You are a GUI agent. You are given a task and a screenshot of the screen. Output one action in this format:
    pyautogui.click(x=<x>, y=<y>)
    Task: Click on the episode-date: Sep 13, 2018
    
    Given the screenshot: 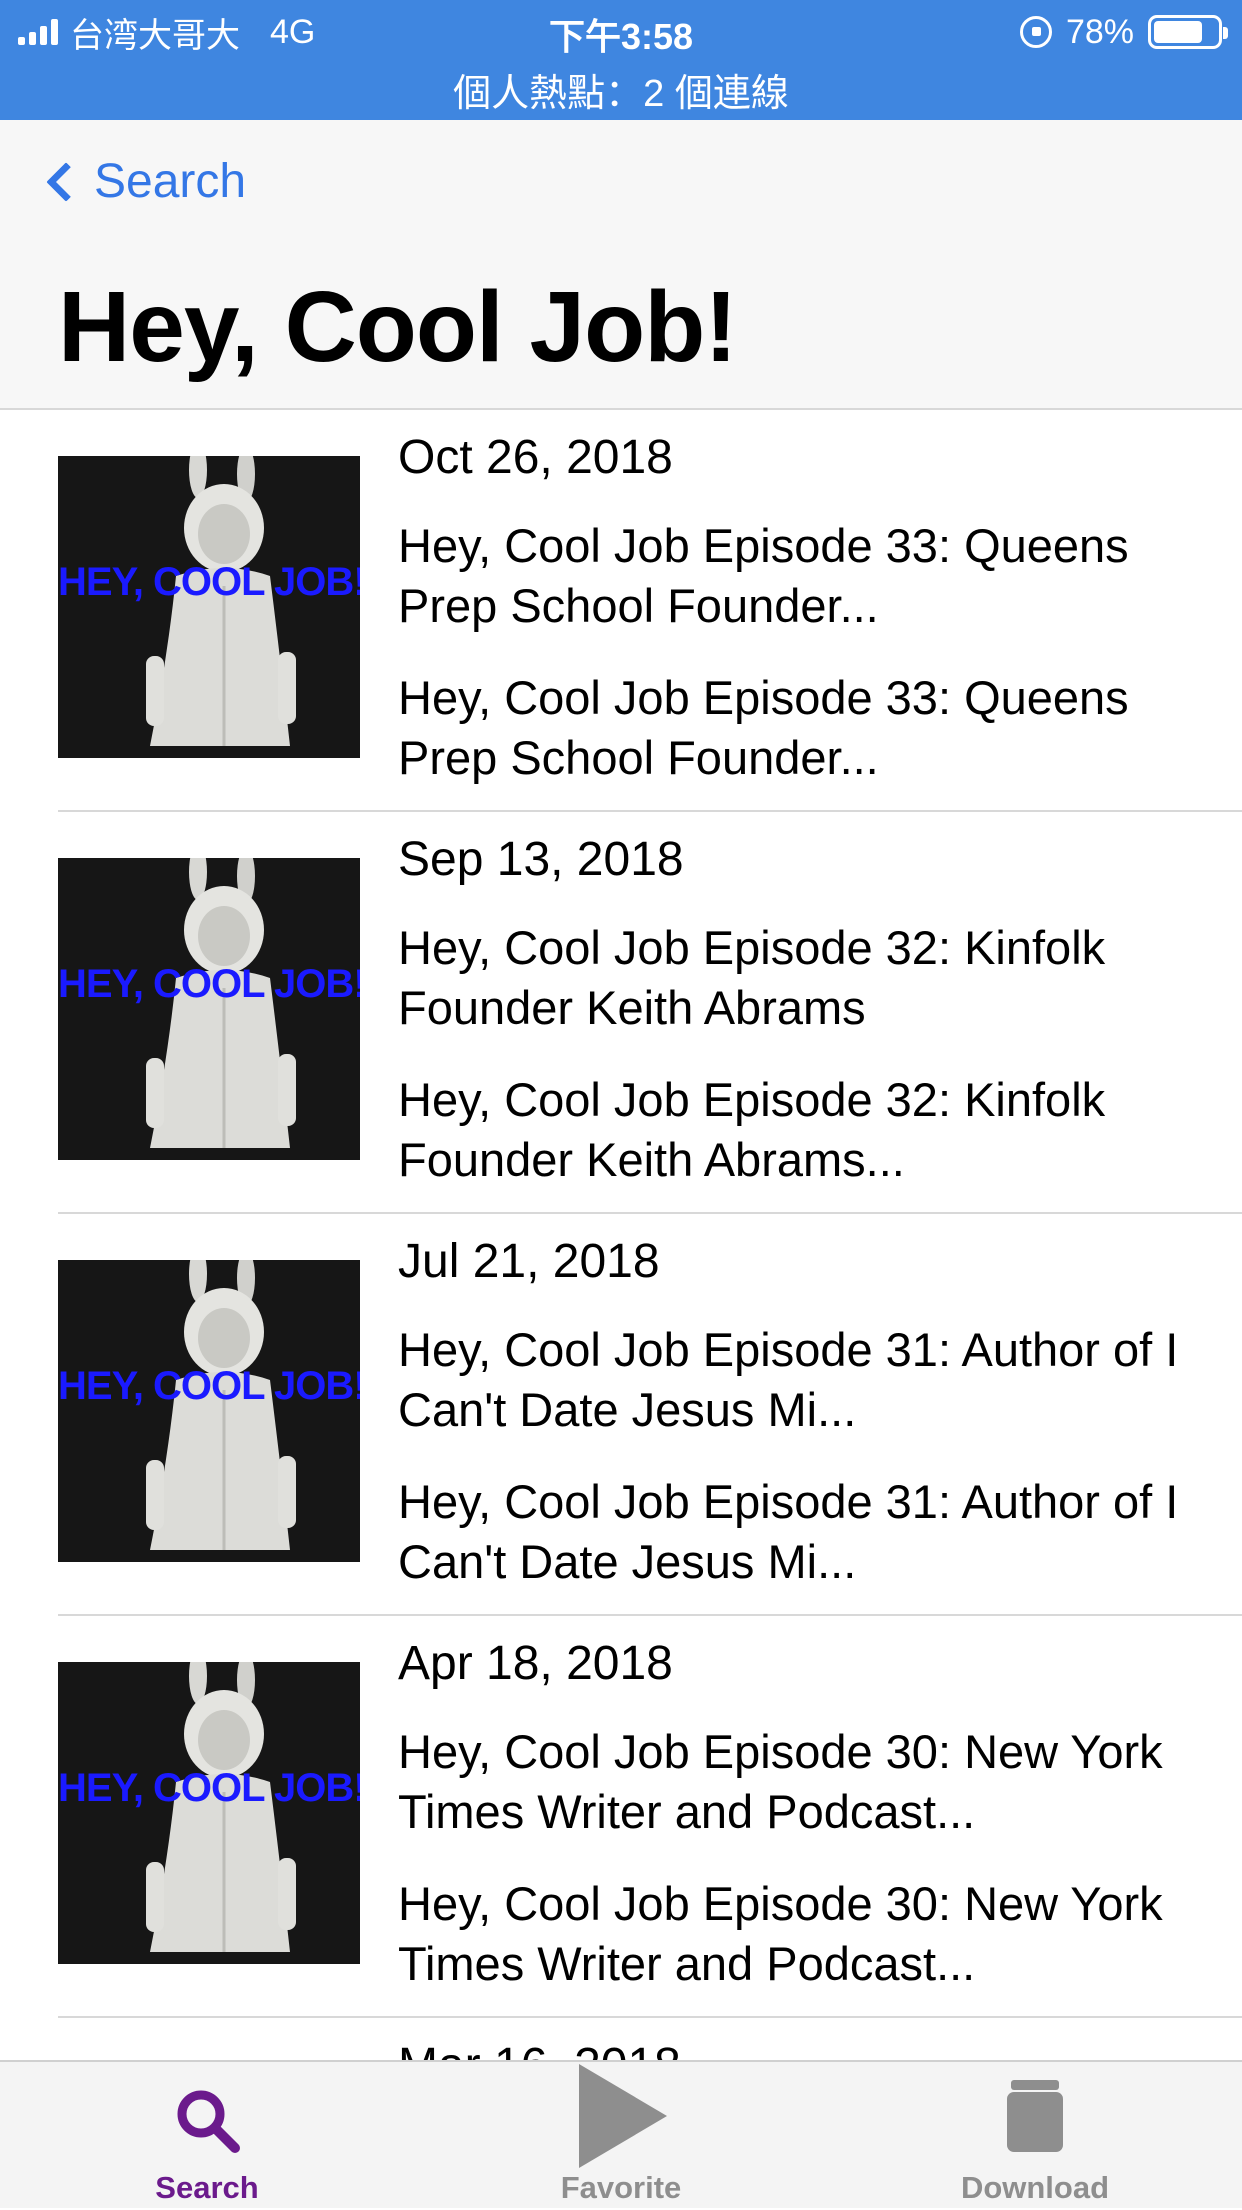 What is the action you would take?
    pyautogui.click(x=541, y=859)
    